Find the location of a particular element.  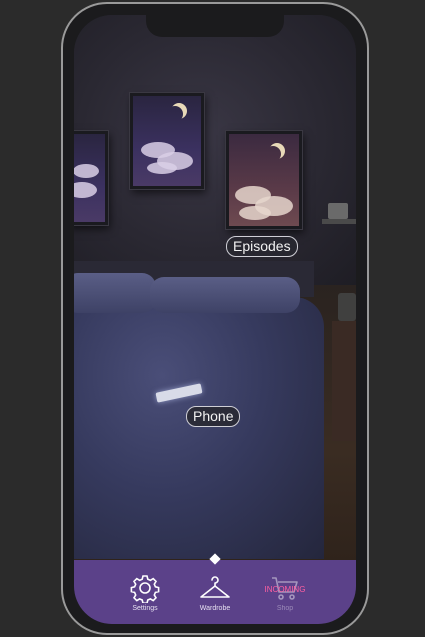

pillow-right is located at coordinates (225, 295).